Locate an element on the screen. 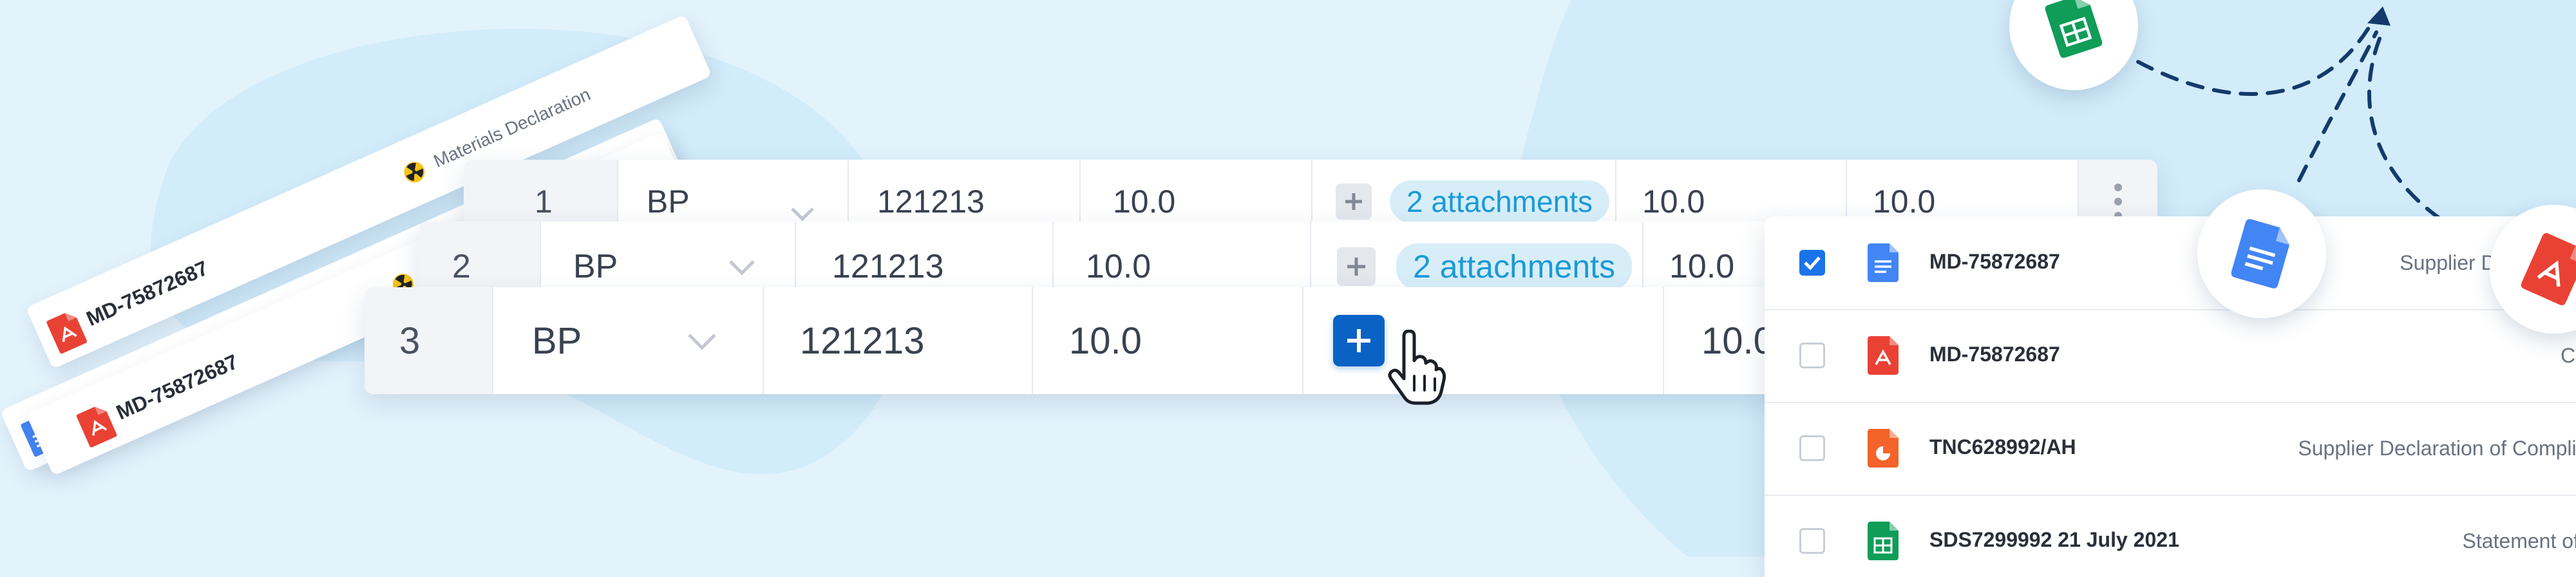  file-description: Statement of W is located at coordinates (2519, 541).